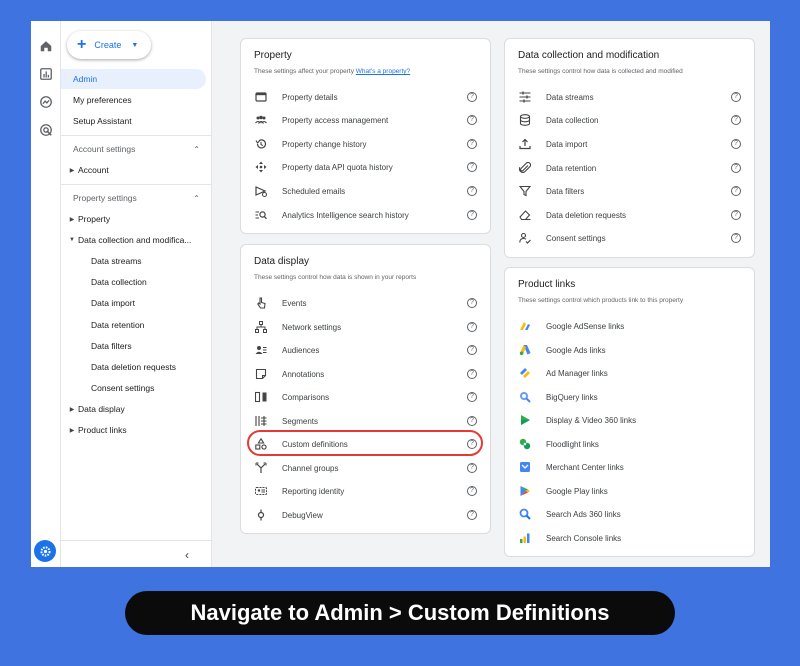  I want to click on admin-gear-icon, so click(45, 551).